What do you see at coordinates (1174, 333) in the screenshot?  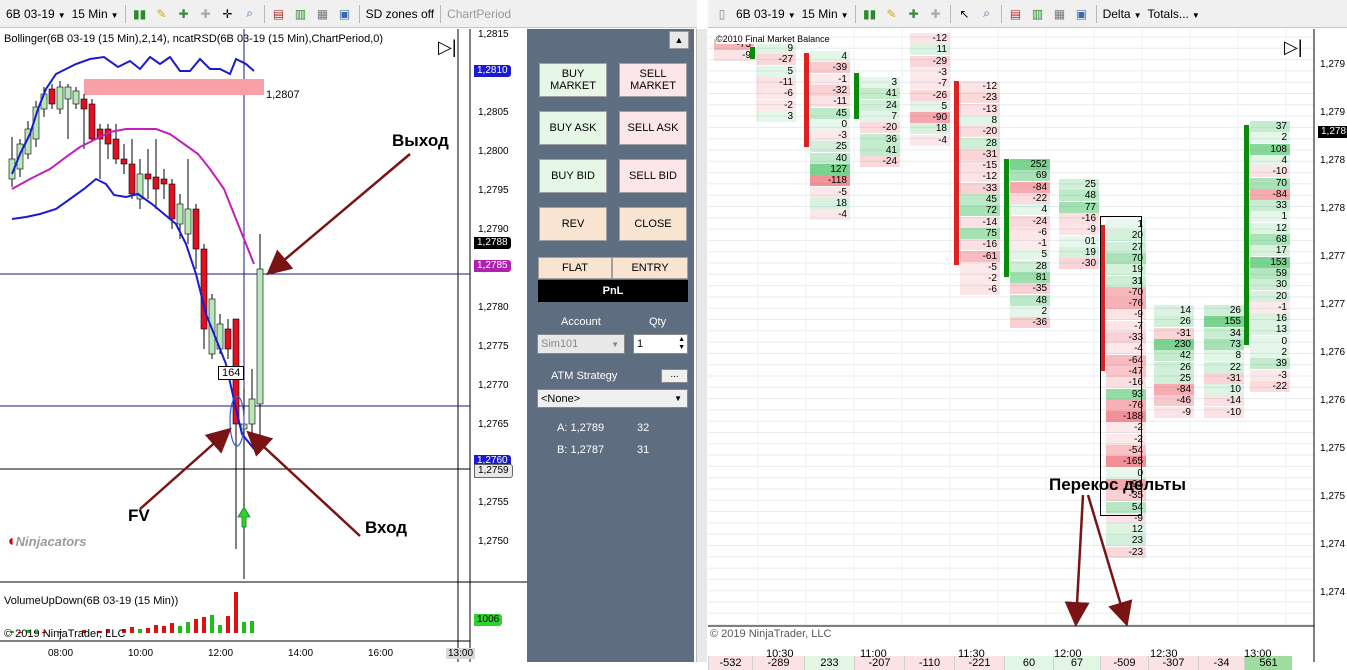 I see `footprint-cell: -31` at bounding box center [1174, 333].